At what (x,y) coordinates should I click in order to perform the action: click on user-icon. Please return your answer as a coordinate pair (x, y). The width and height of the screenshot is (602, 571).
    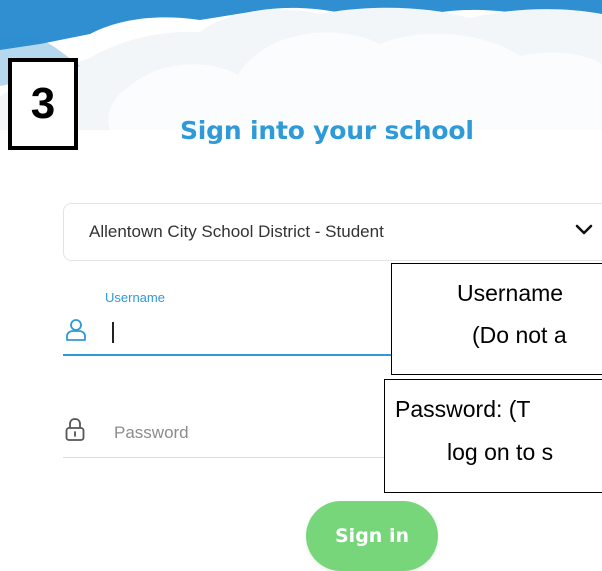
    Looking at the image, I should click on (76, 330).